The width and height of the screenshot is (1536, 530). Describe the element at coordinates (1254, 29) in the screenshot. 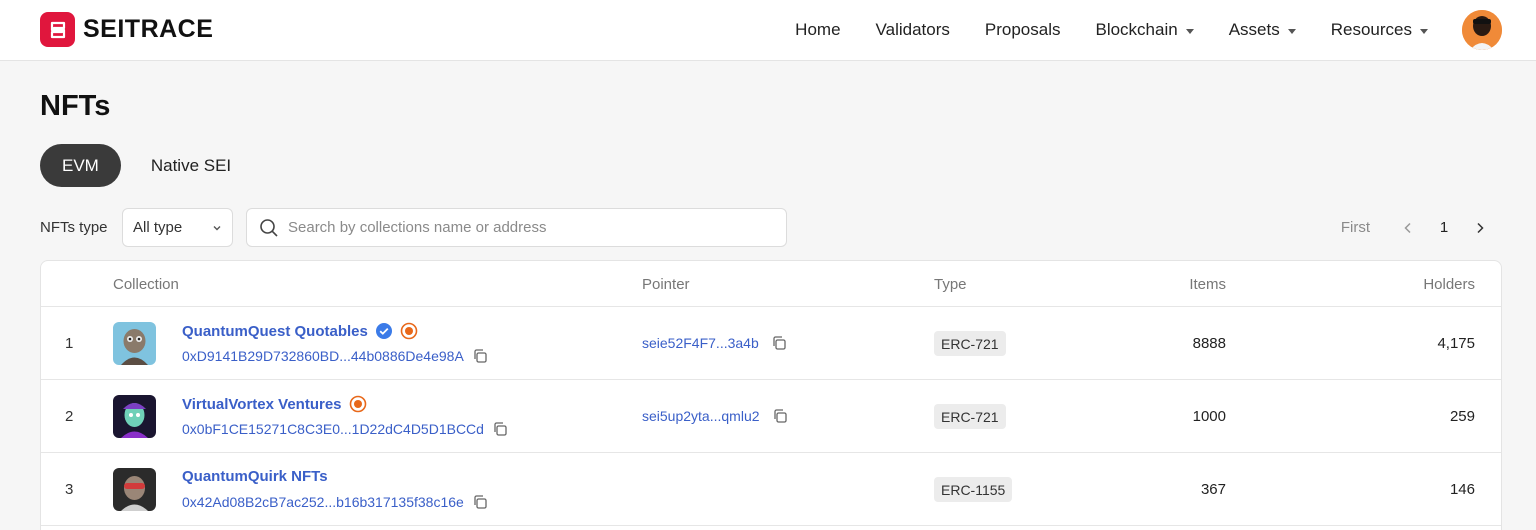

I see `nav-assets-label: Assets` at that location.